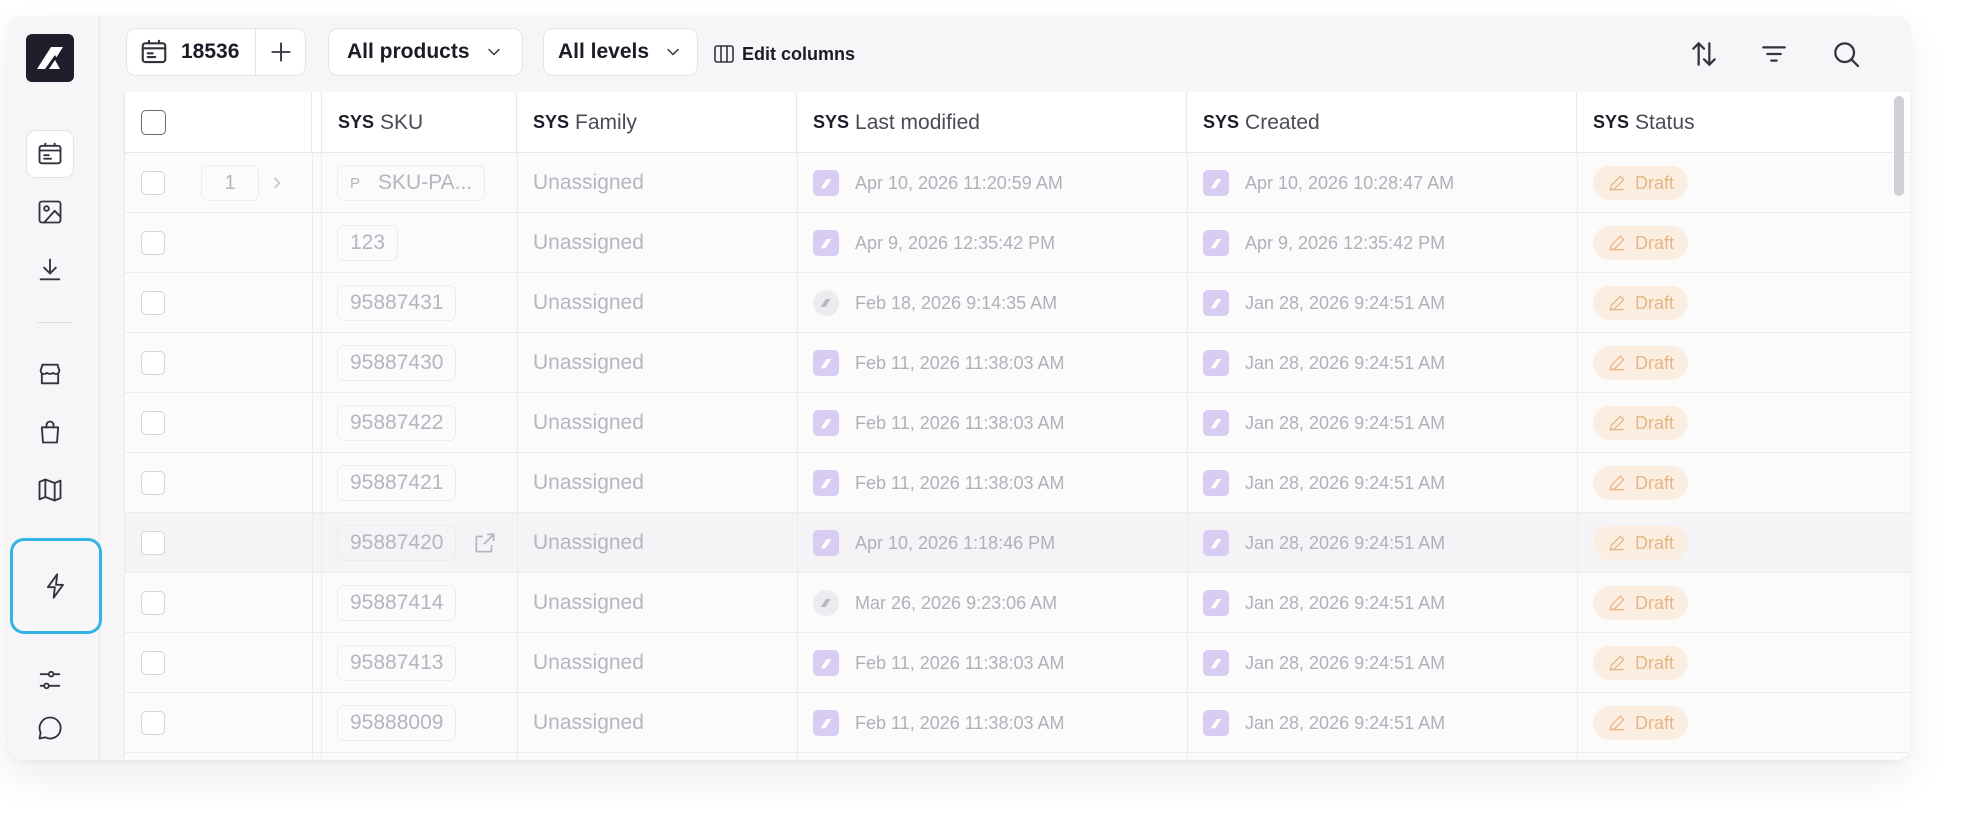  What do you see at coordinates (657, 122) in the screenshot?
I see `column-header-family: SYS Family` at bounding box center [657, 122].